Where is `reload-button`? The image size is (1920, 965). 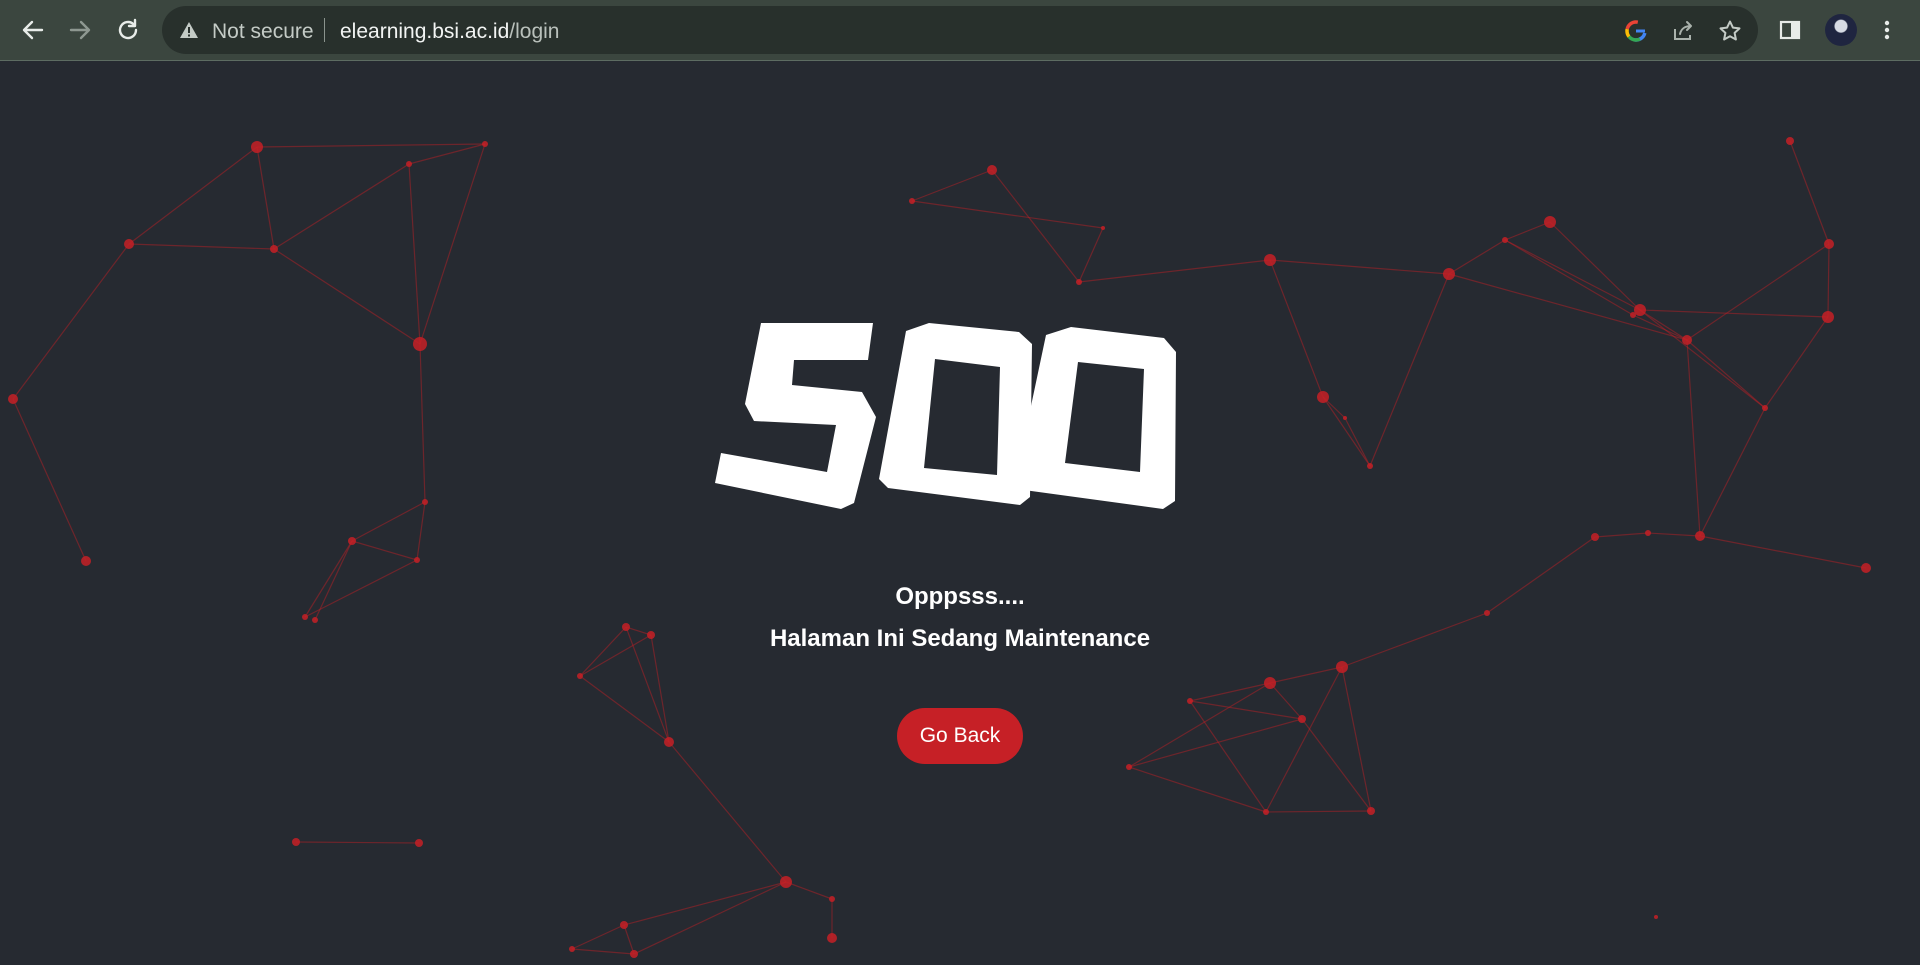 reload-button is located at coordinates (128, 30).